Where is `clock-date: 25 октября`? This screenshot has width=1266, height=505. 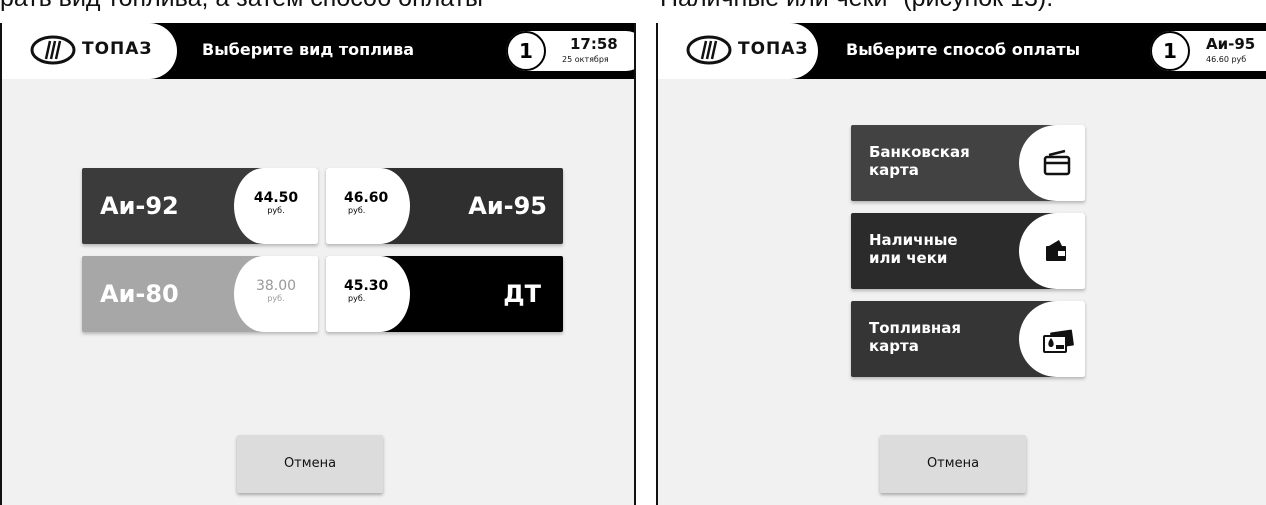
clock-date: 25 октября is located at coordinates (585, 59).